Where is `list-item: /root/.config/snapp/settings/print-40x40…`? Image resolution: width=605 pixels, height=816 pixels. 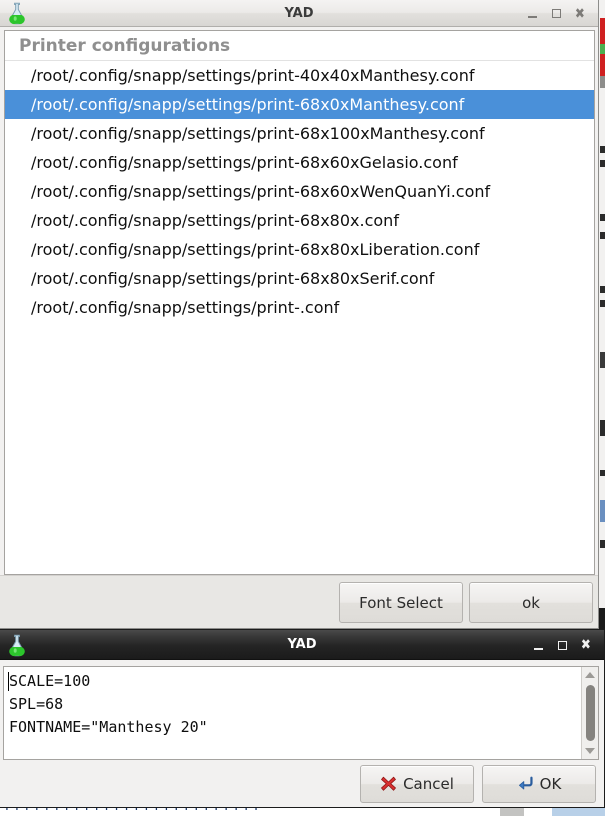
list-item: /root/.config/snapp/settings/print-40x40… is located at coordinates (299, 75).